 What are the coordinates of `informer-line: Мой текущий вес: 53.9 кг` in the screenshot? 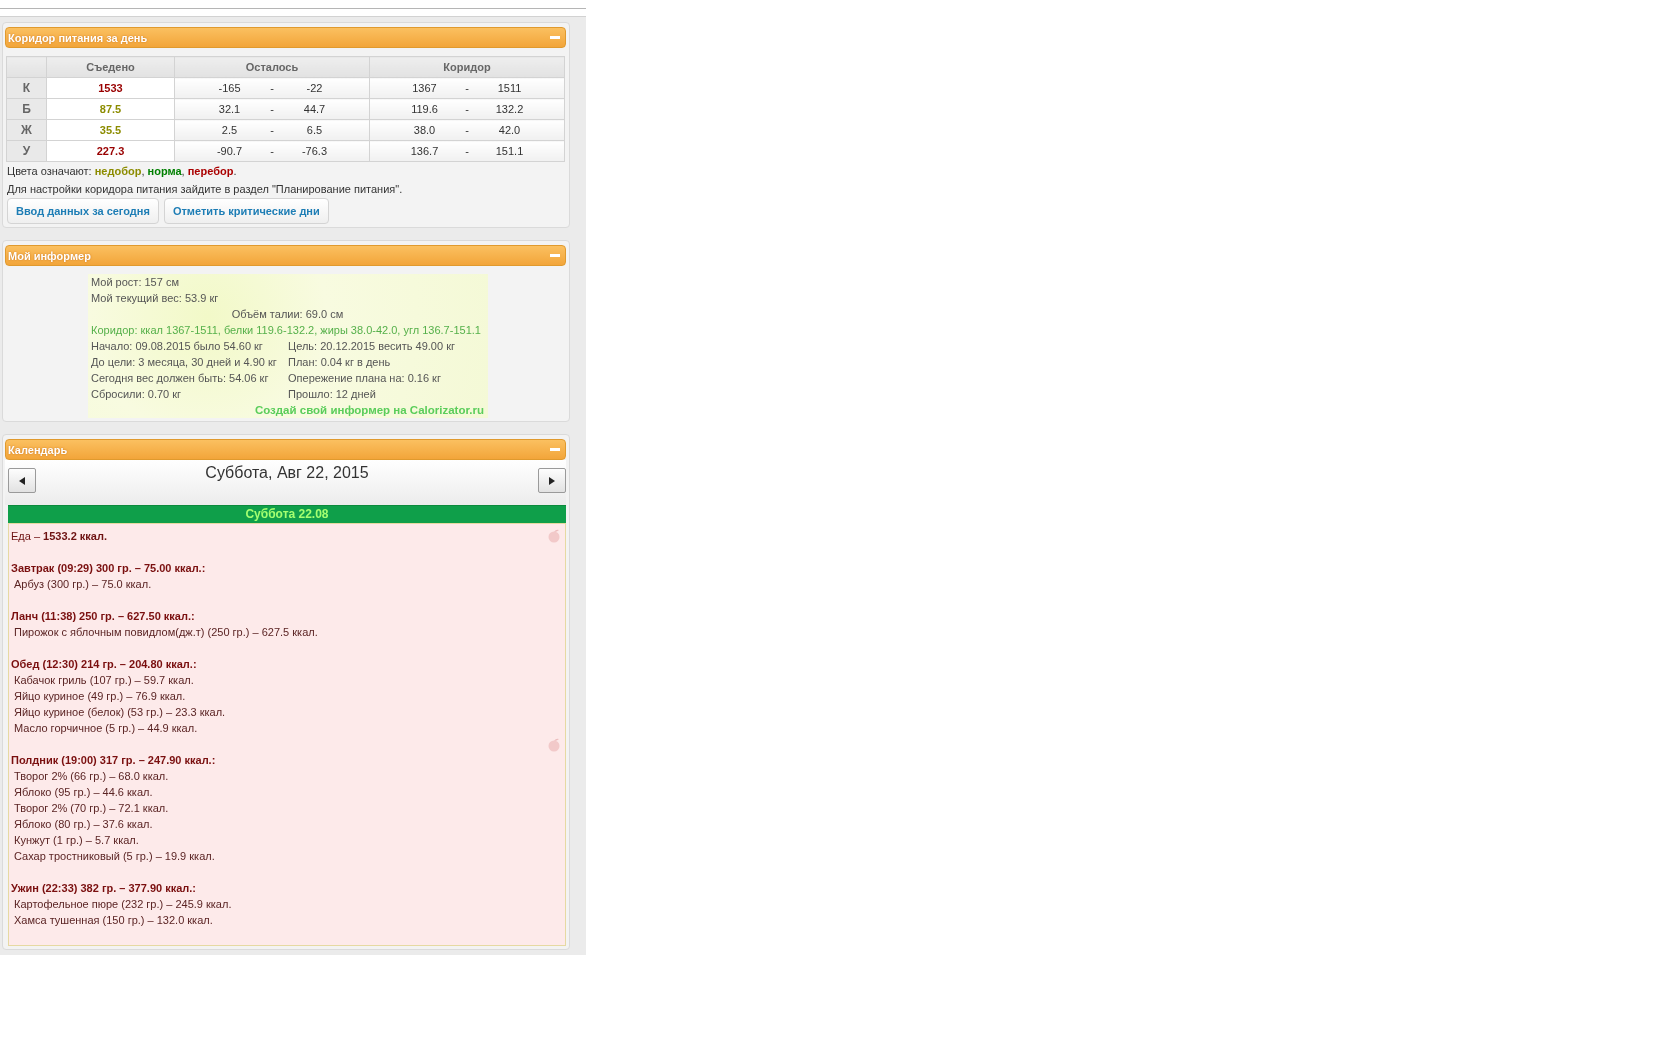 It's located at (155, 298).